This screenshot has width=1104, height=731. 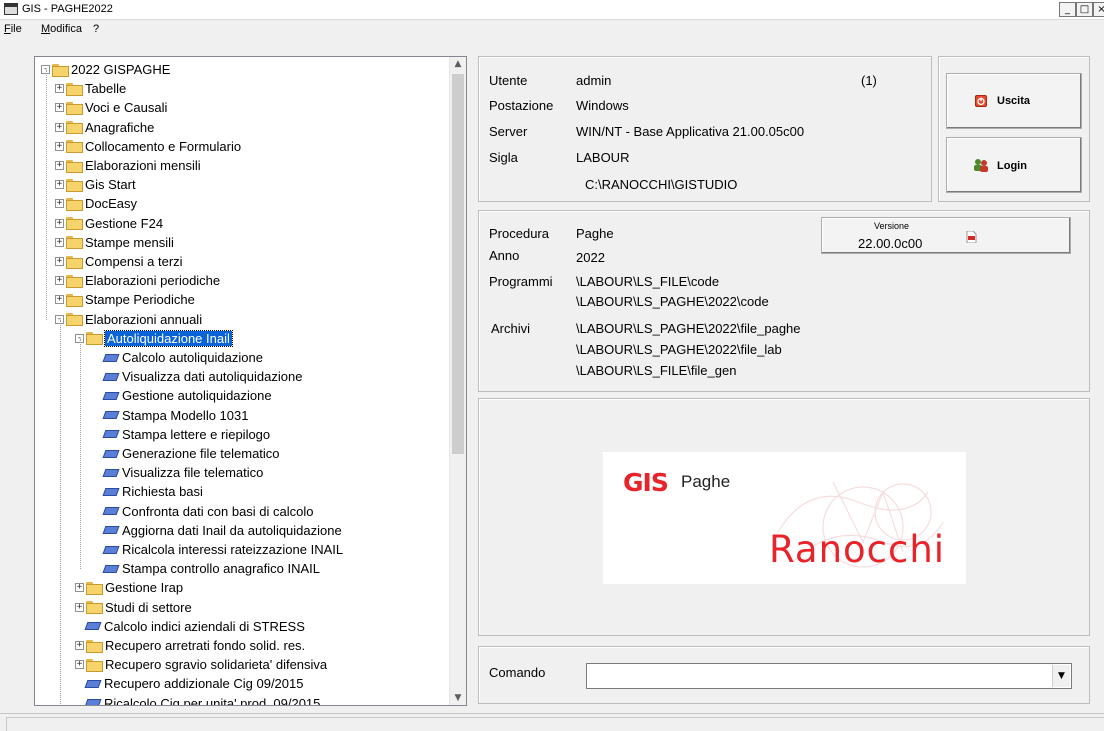 What do you see at coordinates (186, 453) in the screenshot?
I see `tree-leaf-item: Generazione file telematico` at bounding box center [186, 453].